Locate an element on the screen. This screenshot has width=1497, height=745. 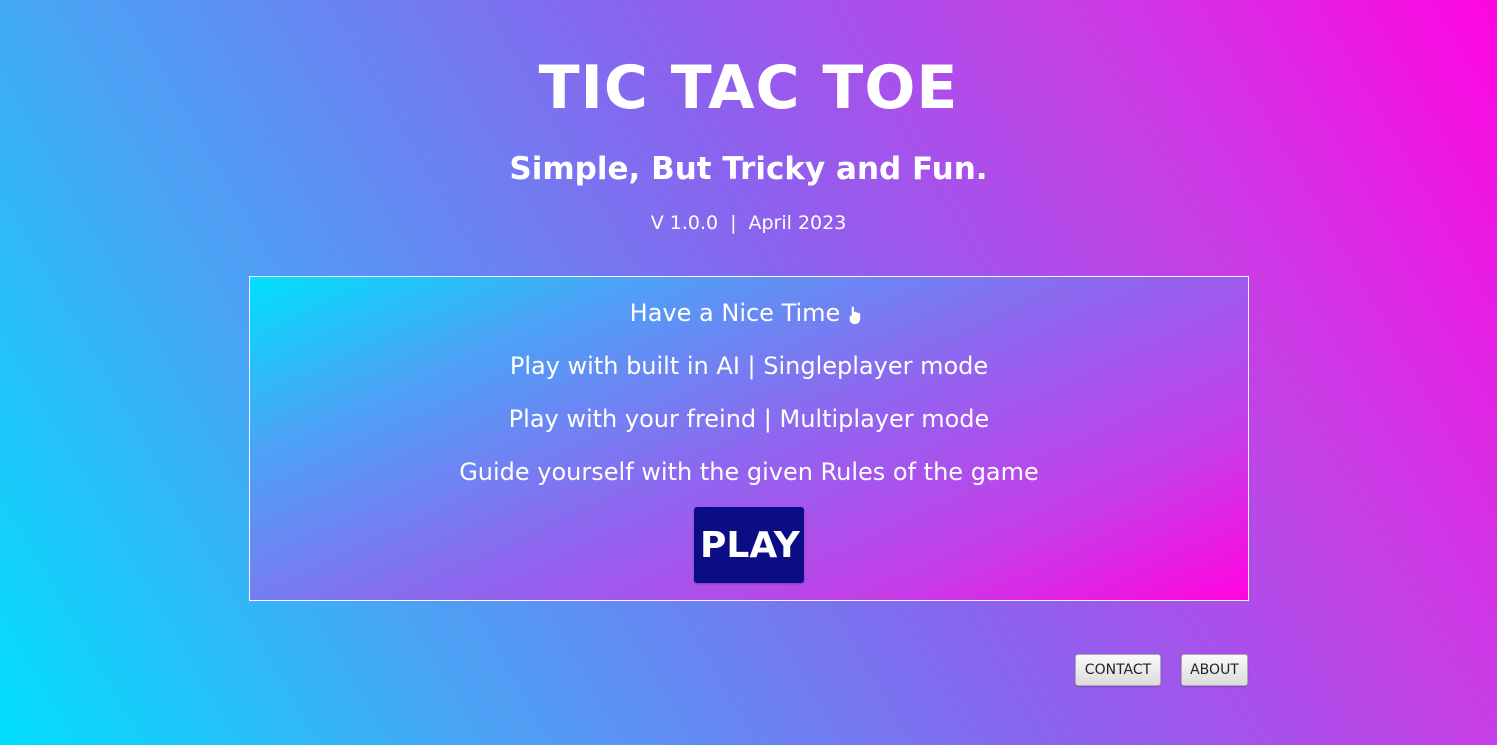
pointing-hand-icon is located at coordinates (857, 314).